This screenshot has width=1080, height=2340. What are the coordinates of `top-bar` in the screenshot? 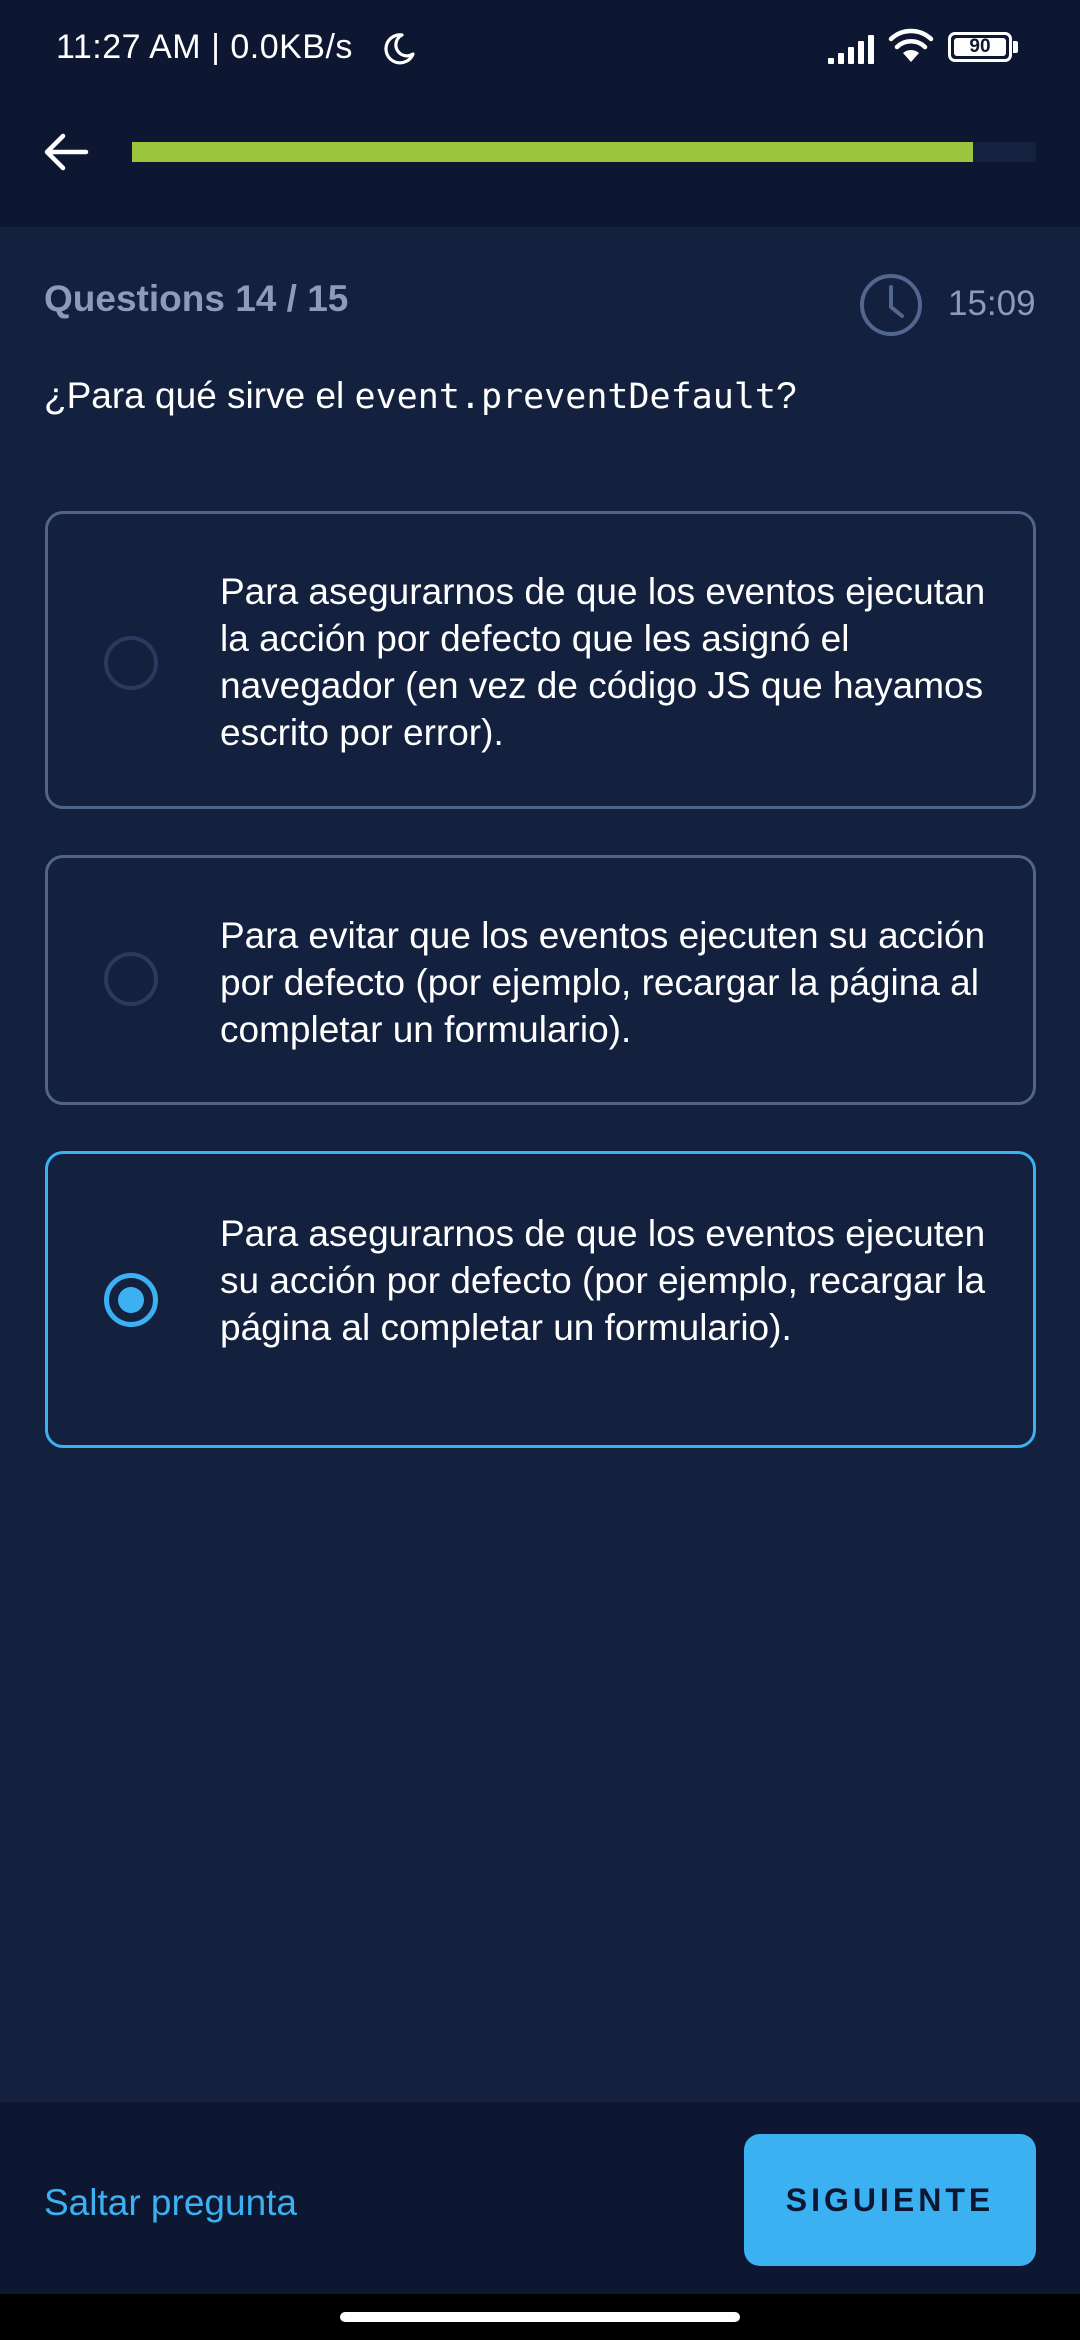 It's located at (540, 163).